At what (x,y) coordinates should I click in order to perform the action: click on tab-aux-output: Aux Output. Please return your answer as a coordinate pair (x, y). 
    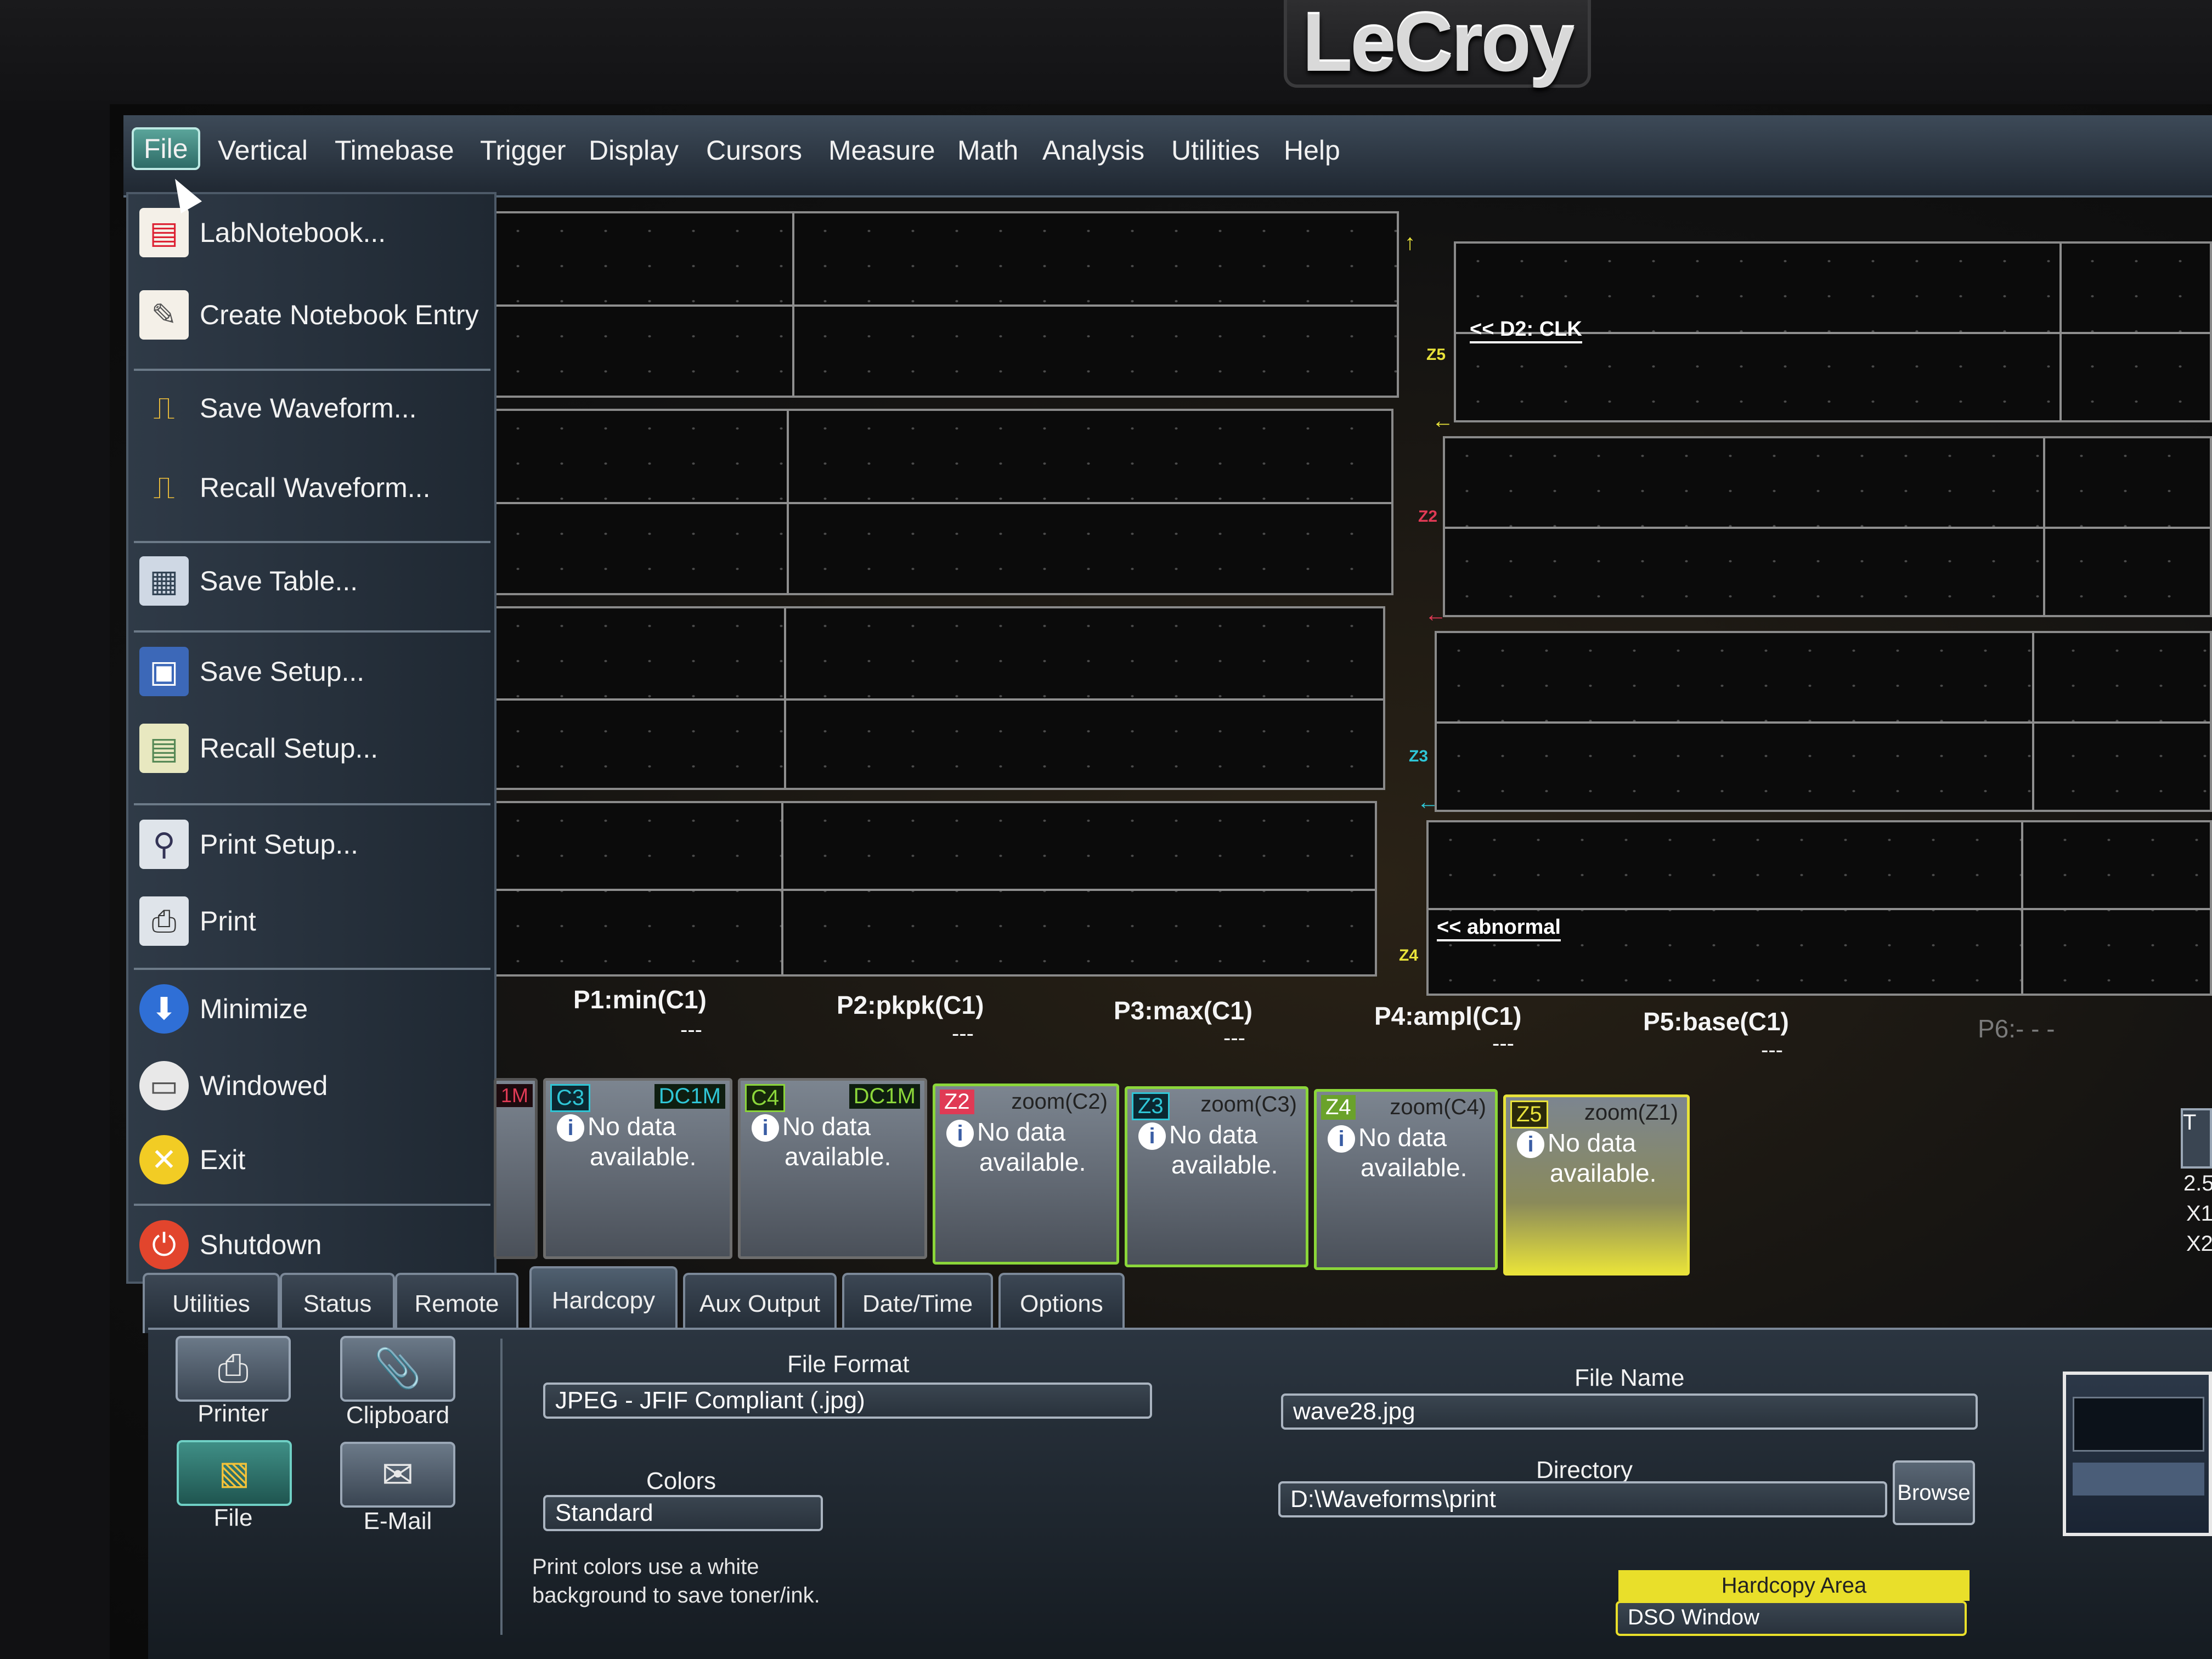
    Looking at the image, I should click on (760, 1303).